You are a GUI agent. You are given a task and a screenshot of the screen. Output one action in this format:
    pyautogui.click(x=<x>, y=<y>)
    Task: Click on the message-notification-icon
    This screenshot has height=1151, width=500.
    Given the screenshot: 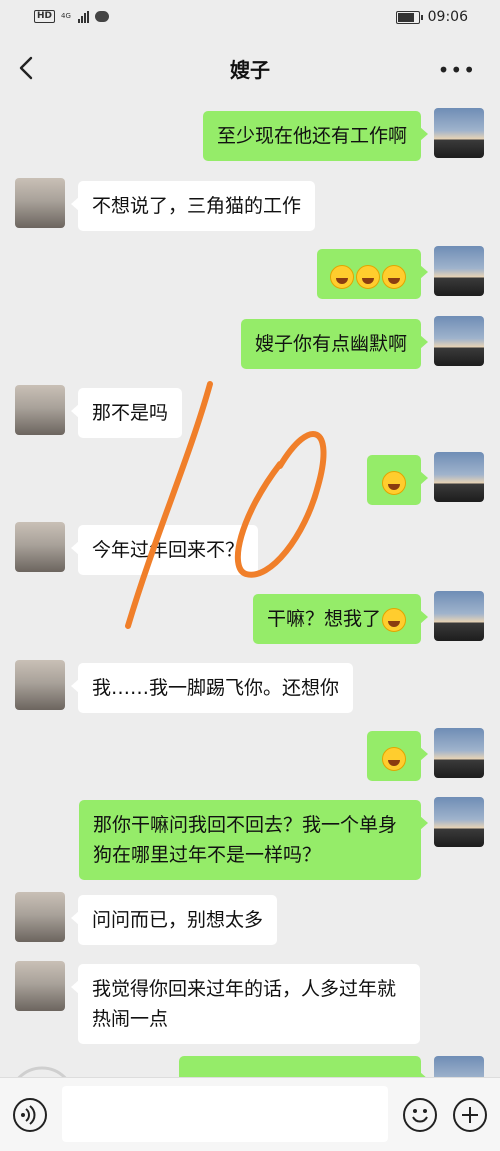 What is the action you would take?
    pyautogui.click(x=101, y=16)
    